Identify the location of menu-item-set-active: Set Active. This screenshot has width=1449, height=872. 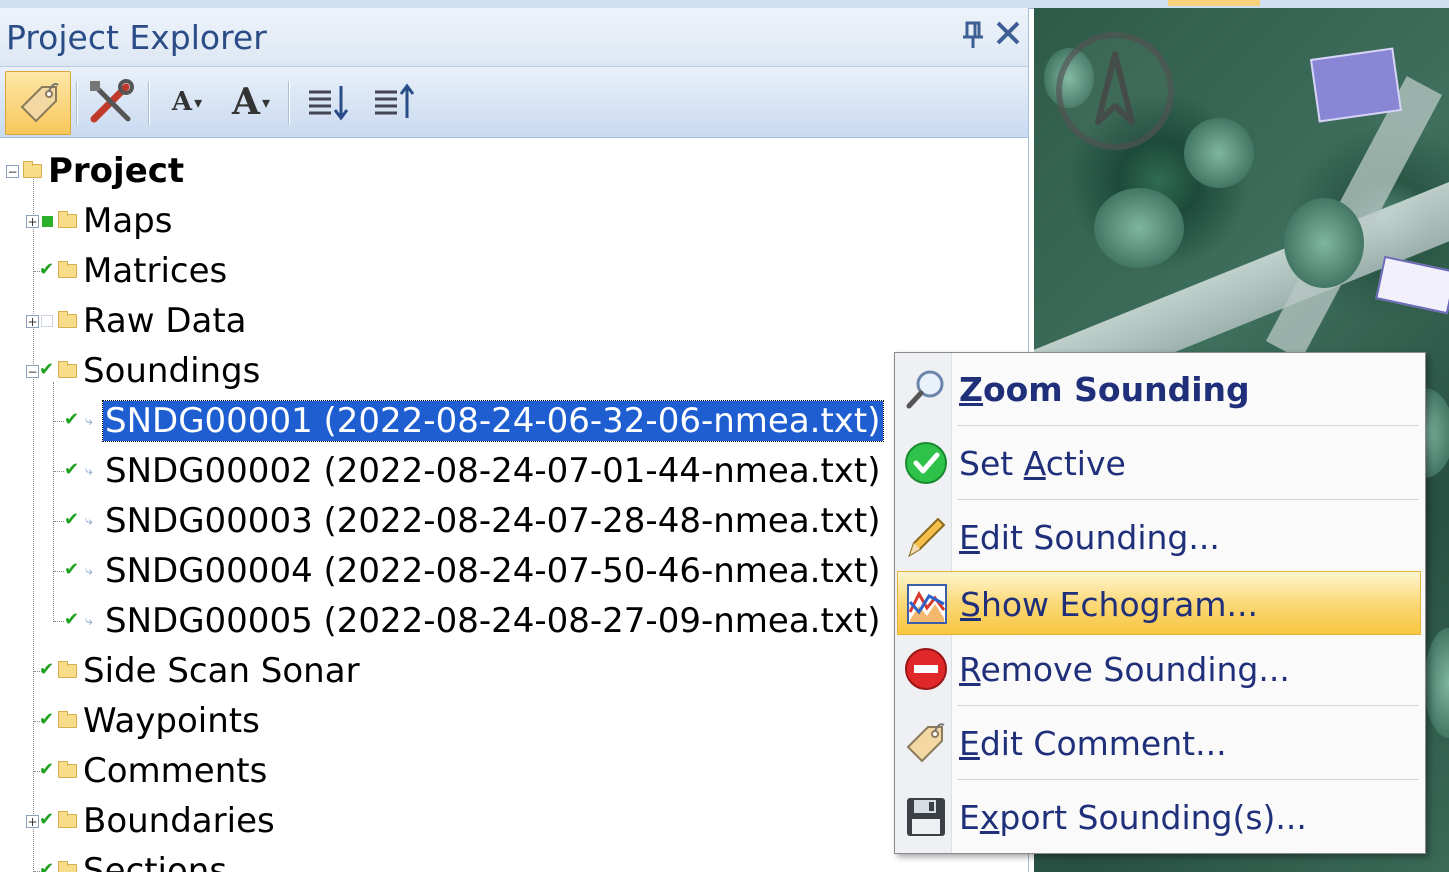
(1159, 463).